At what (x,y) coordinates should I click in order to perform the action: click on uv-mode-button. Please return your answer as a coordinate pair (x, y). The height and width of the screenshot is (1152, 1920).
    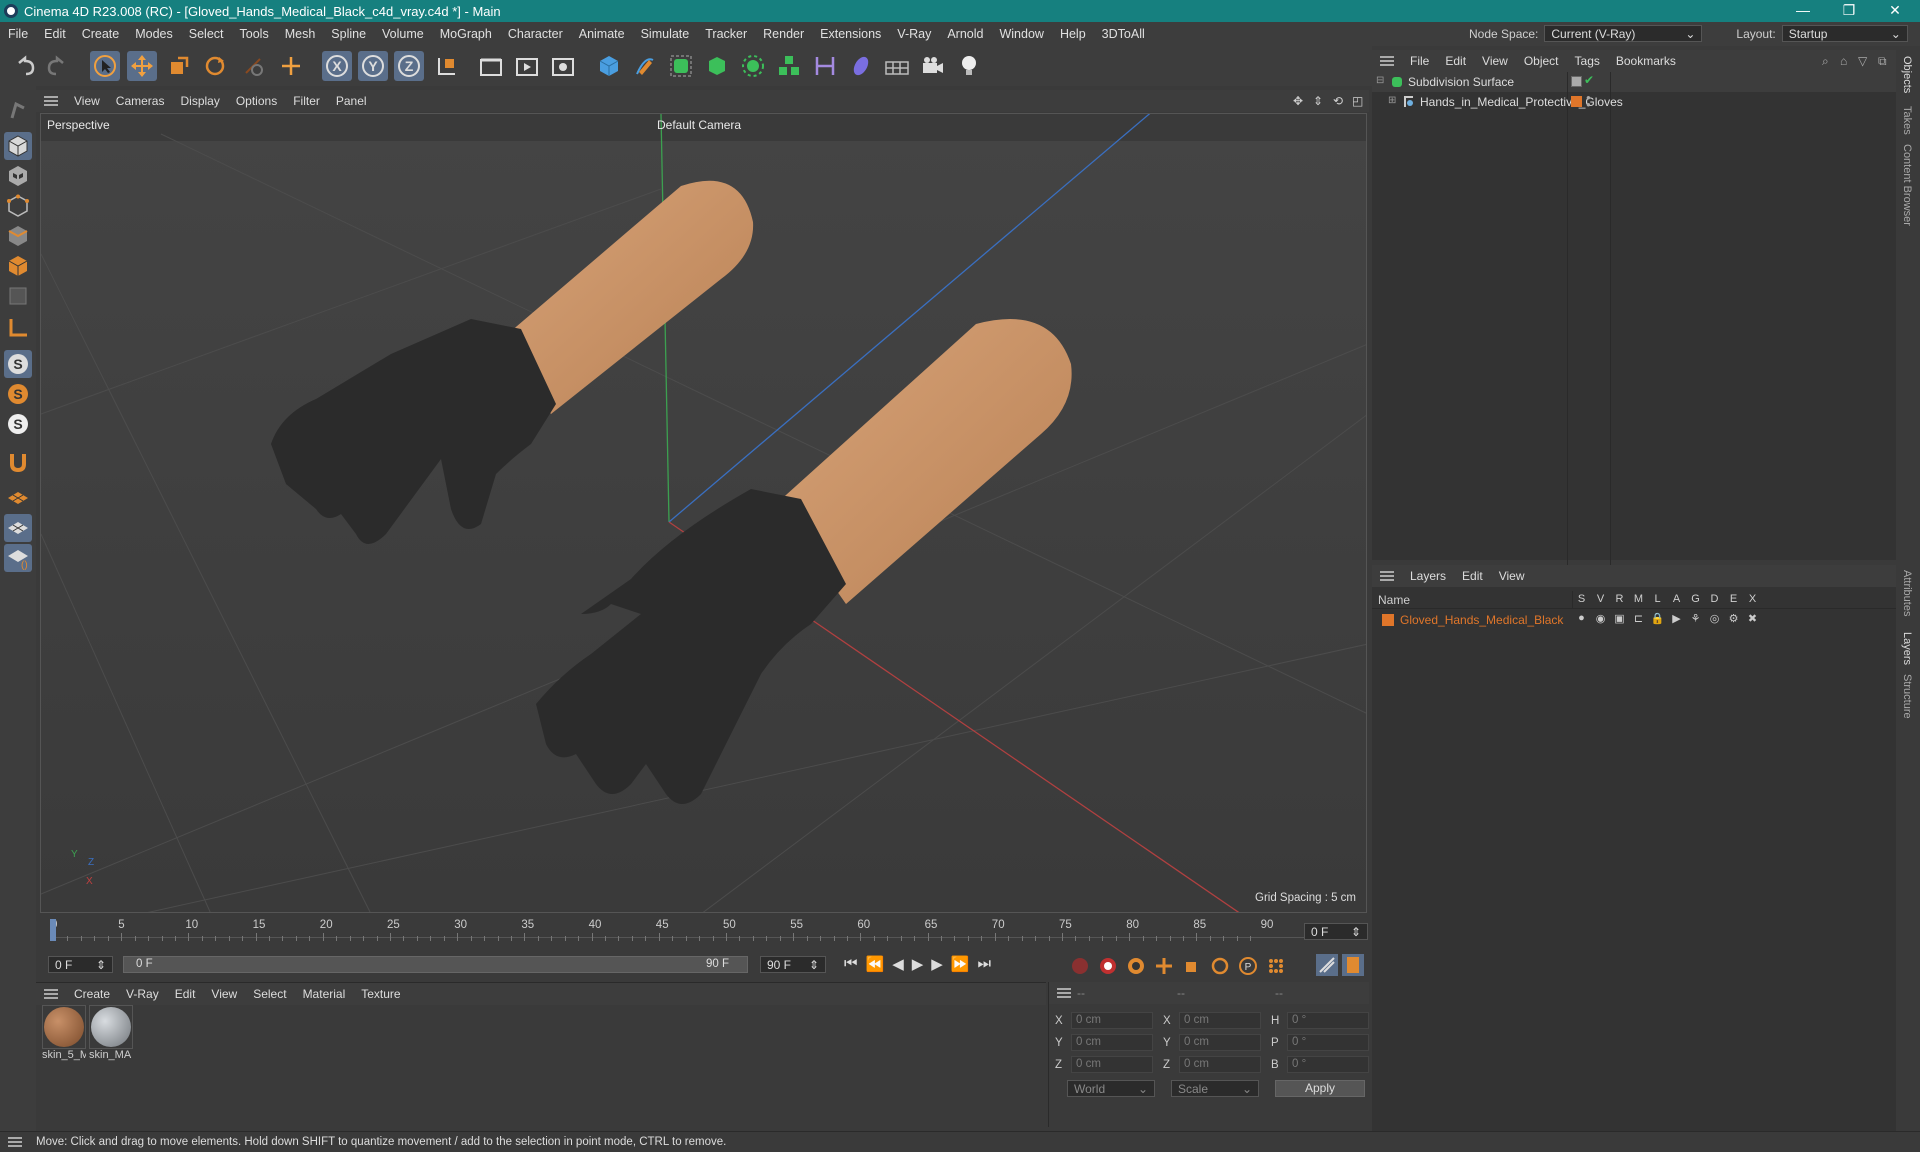
    Looking at the image, I should click on (18, 296).